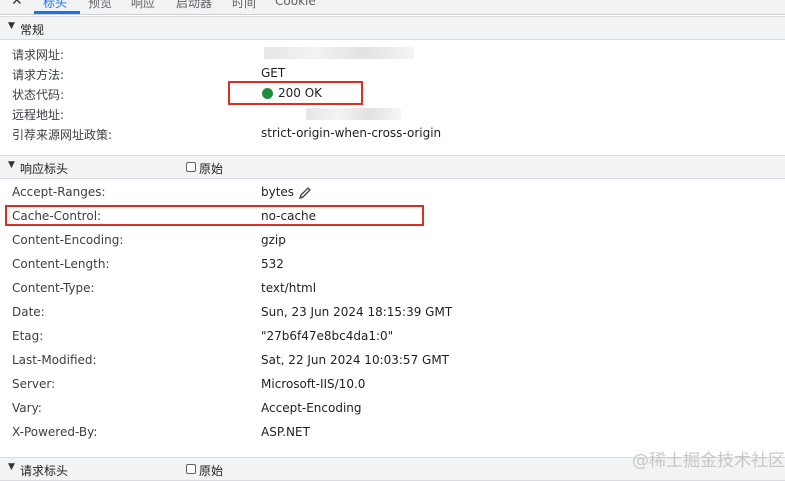 The image size is (785, 481). I want to click on status-code-key: 状态代码:, so click(38, 95).